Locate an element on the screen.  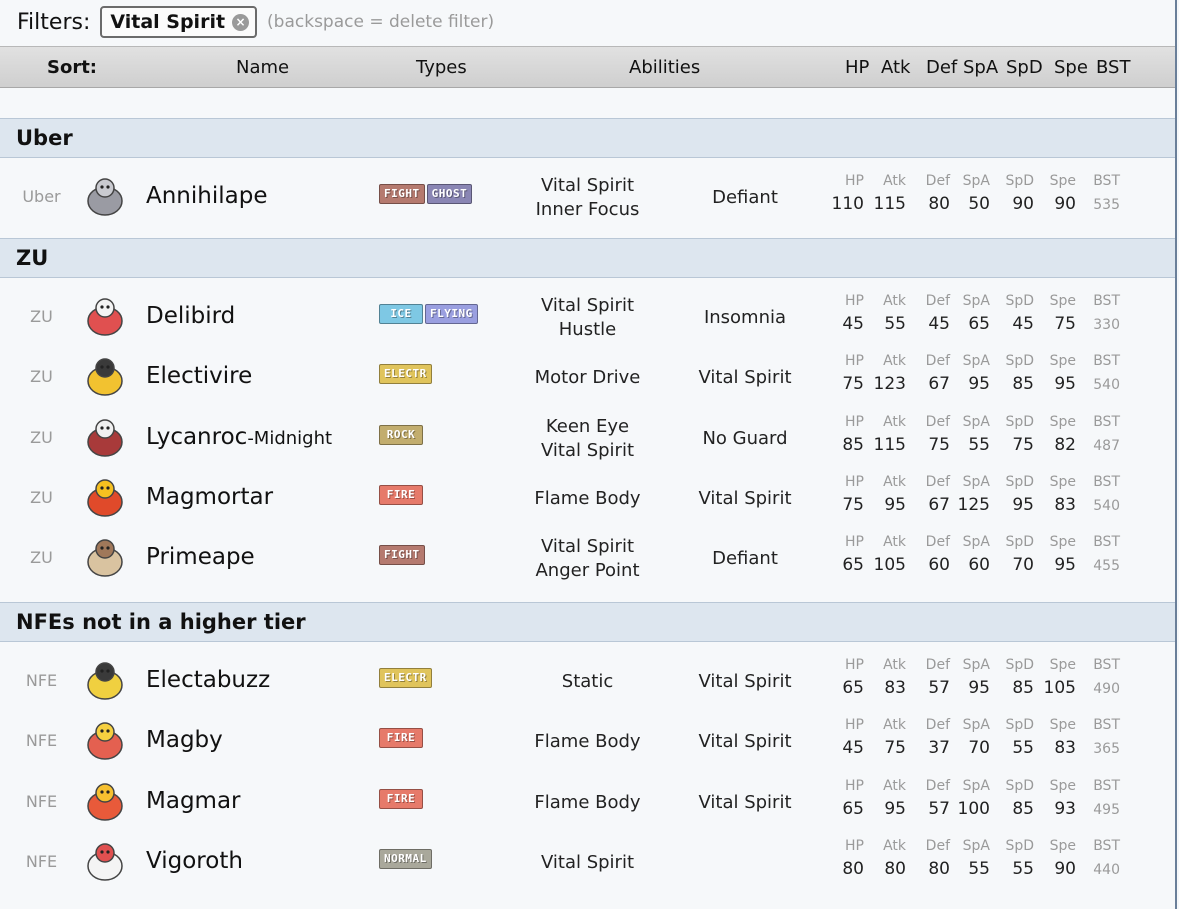
remove-filter-icon: × is located at coordinates (241, 22).